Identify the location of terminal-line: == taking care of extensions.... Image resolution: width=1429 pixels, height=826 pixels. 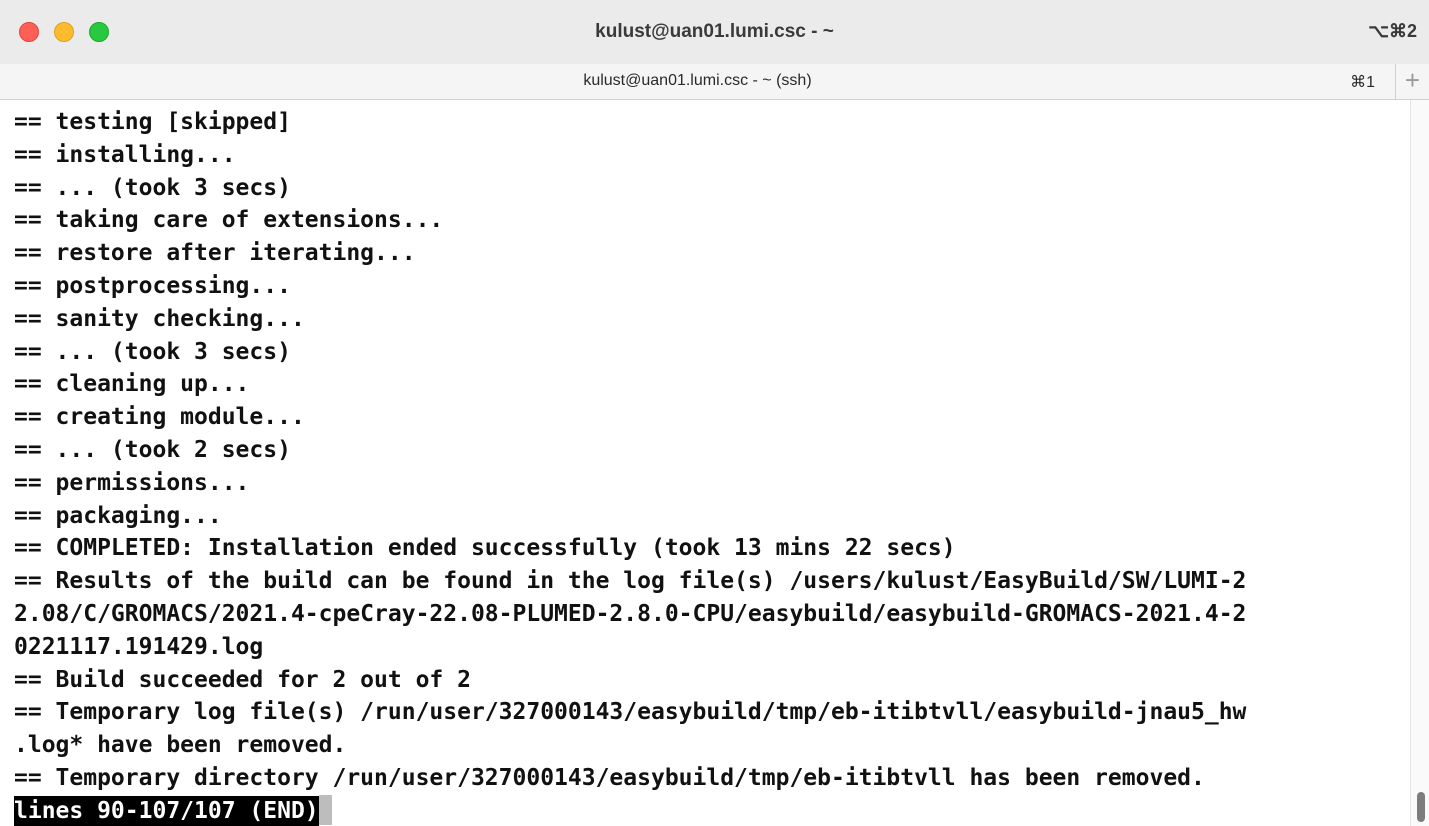
(229, 220).